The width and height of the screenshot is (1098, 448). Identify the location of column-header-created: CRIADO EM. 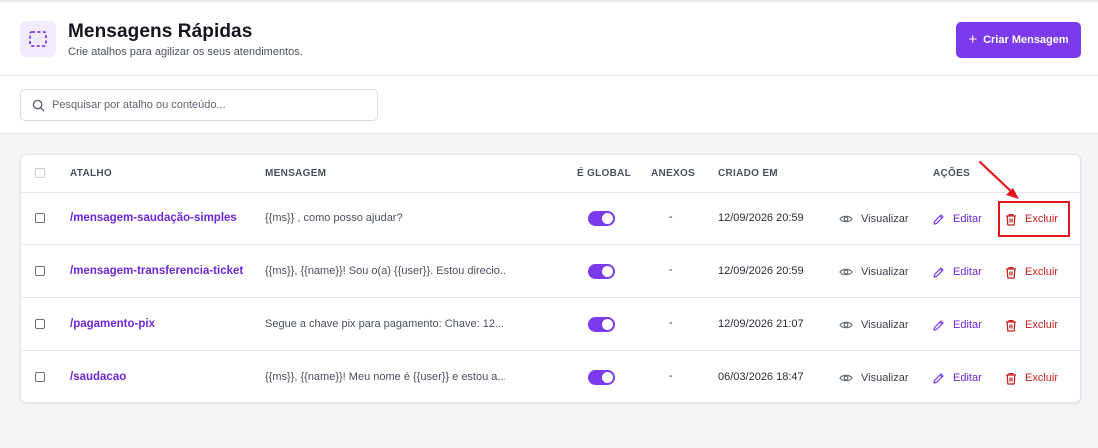
(748, 173).